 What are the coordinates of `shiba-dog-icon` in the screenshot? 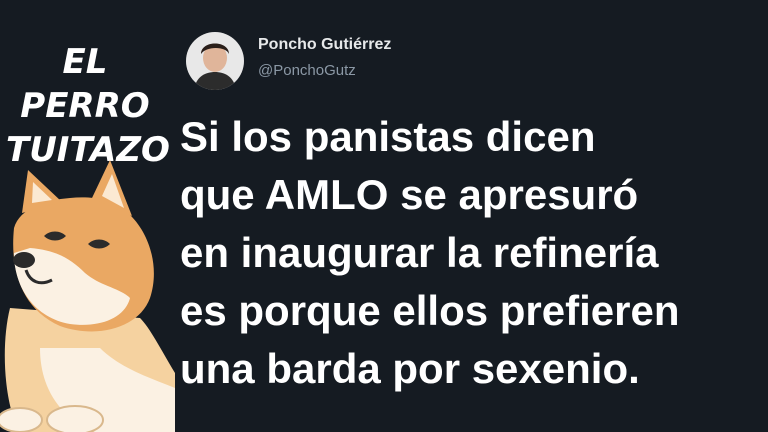 It's located at (87, 296).